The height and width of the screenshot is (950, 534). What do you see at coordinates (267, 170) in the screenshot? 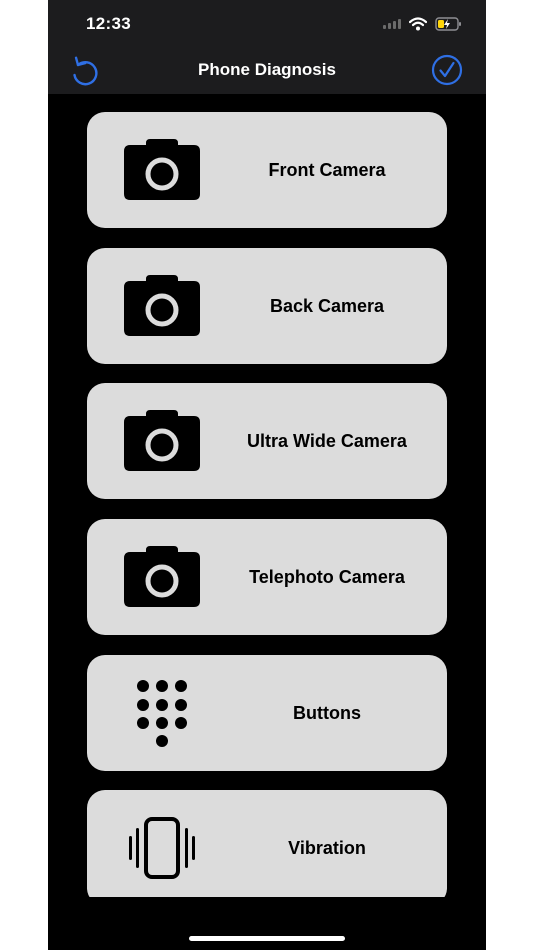
I see `list-item-front-camera: Front Camera` at bounding box center [267, 170].